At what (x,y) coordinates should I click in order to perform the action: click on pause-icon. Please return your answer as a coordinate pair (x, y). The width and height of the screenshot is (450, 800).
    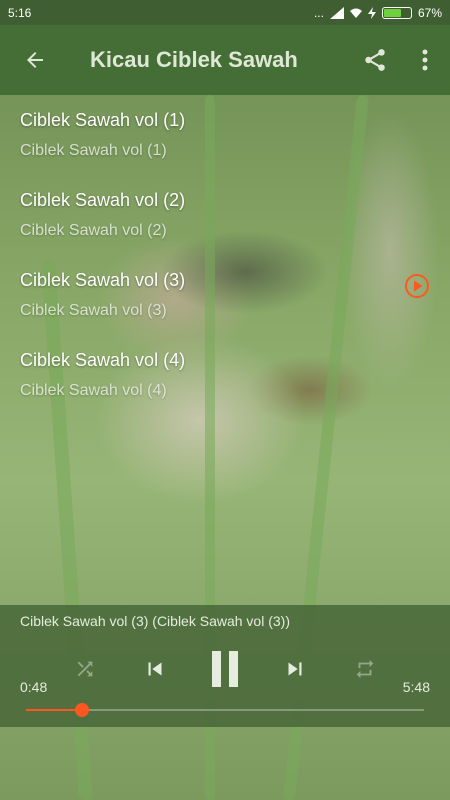
    Looking at the image, I should click on (225, 669).